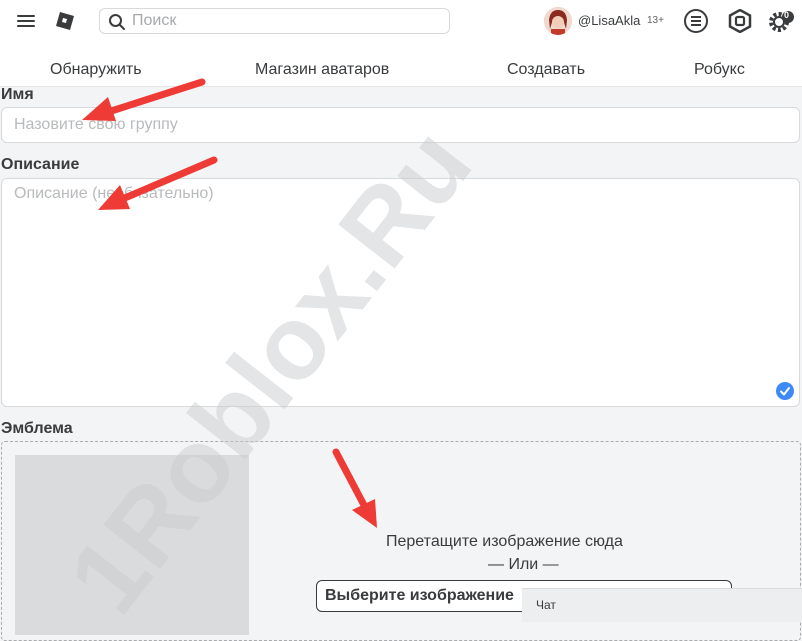  Describe the element at coordinates (740, 21) in the screenshot. I see `robux-icon` at that location.